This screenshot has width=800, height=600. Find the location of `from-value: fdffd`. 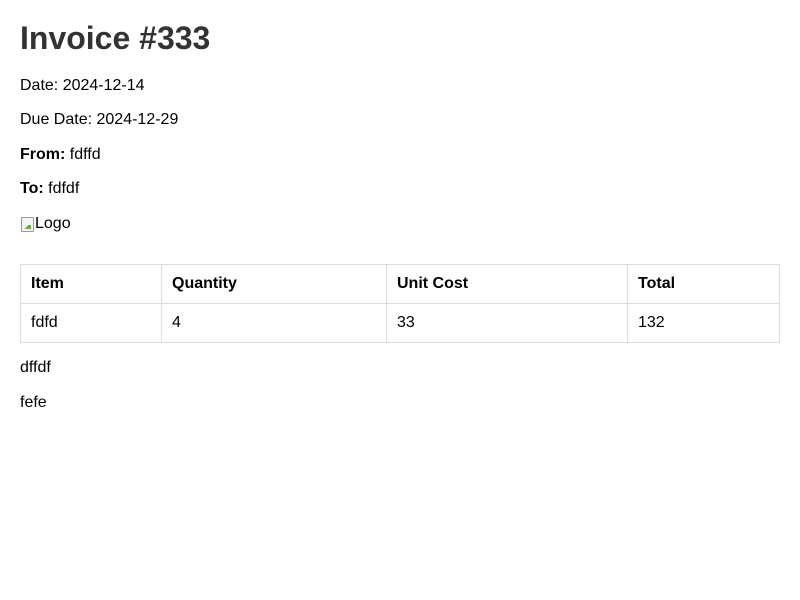

from-value: fdffd is located at coordinates (85, 154).